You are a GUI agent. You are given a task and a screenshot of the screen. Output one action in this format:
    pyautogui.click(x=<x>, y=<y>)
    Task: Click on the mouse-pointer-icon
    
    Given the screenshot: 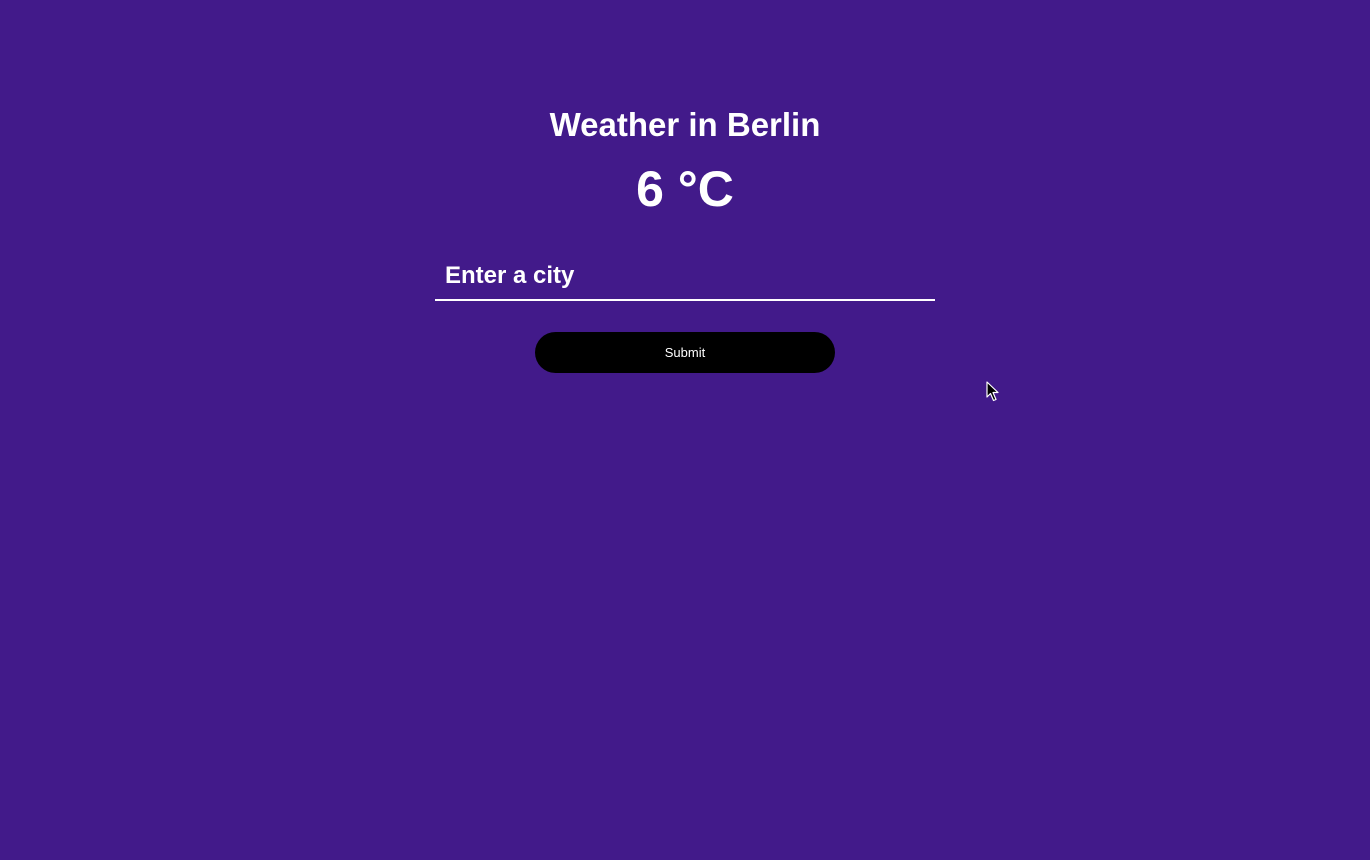 What is the action you would take?
    pyautogui.click(x=992, y=391)
    